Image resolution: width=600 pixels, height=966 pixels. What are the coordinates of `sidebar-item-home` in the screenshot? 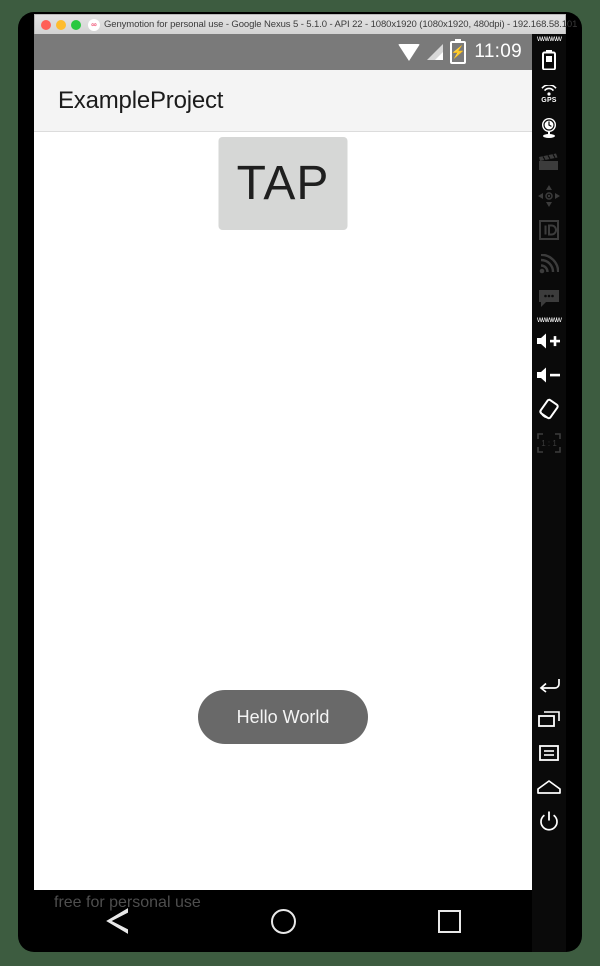 It's located at (549, 787).